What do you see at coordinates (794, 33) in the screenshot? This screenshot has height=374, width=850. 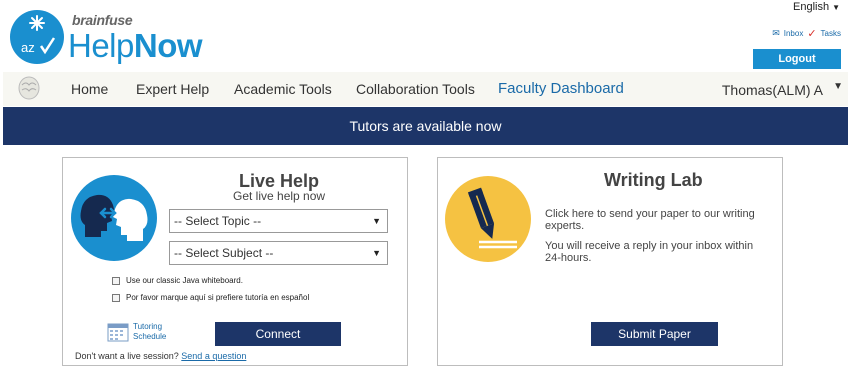 I see `inbox-link: Inbox` at bounding box center [794, 33].